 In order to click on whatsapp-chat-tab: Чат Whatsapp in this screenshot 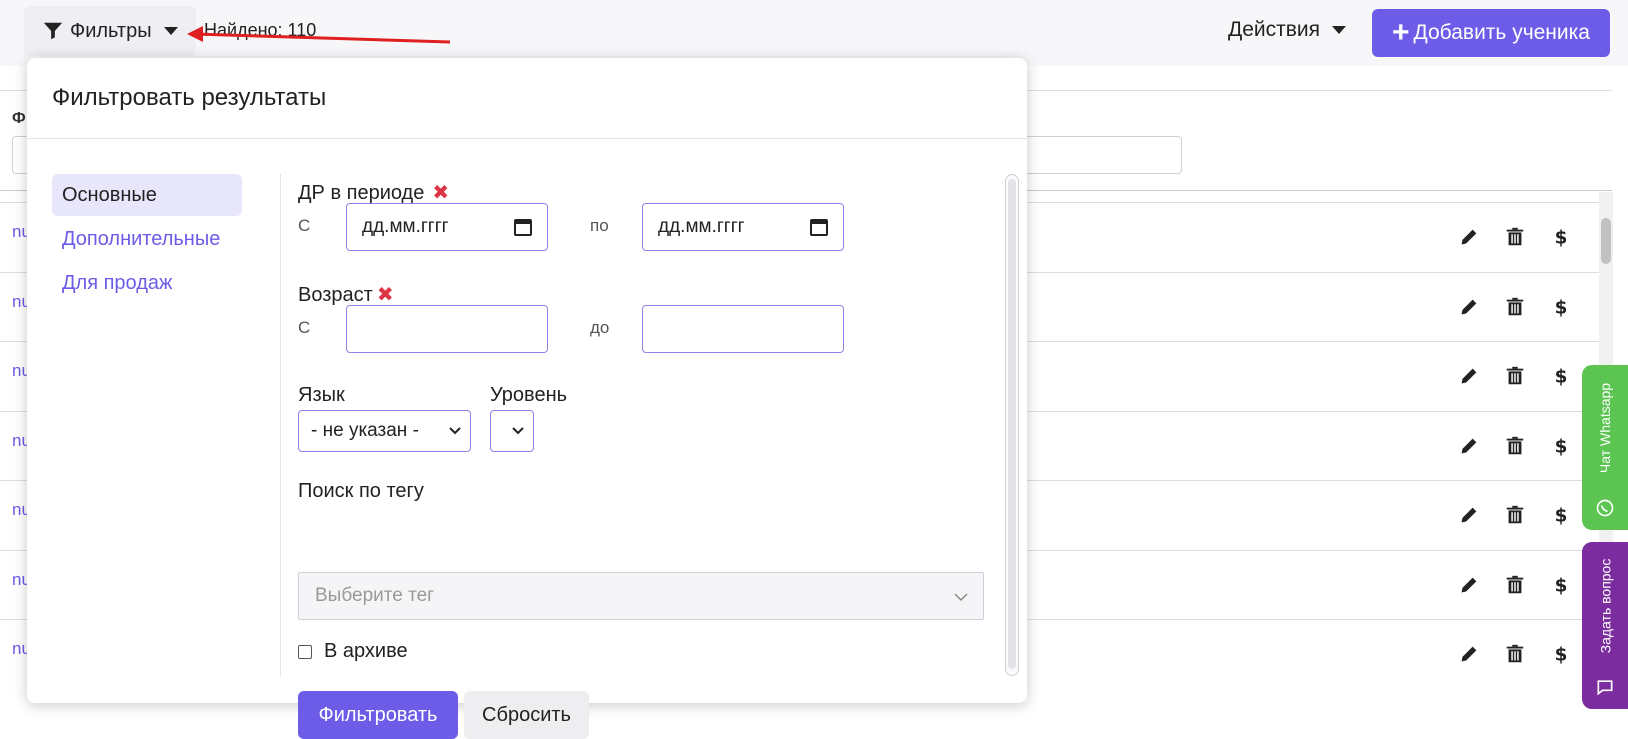, I will do `click(1605, 447)`.